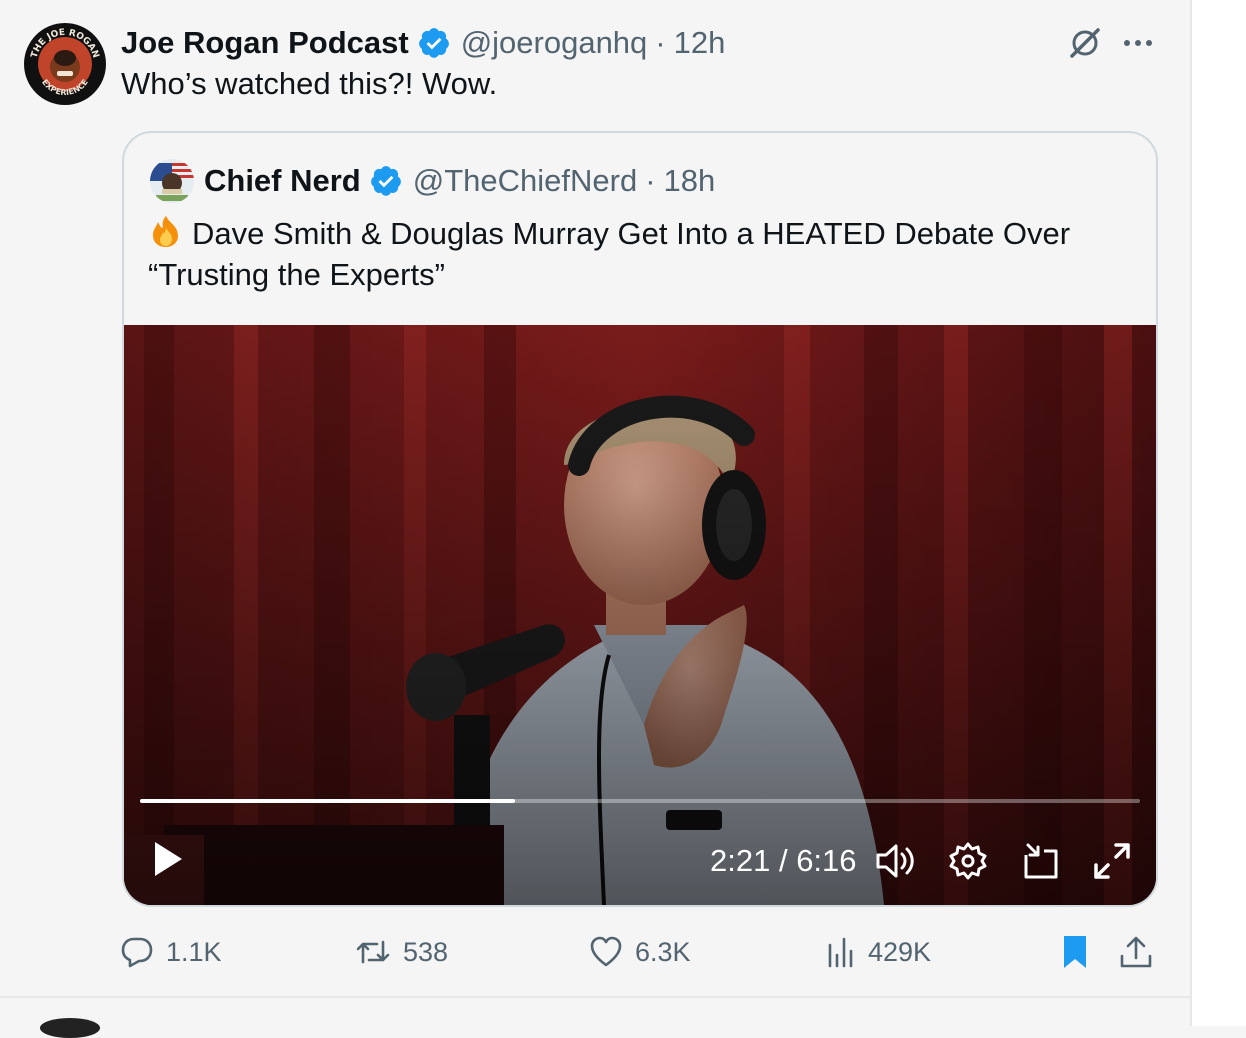 This screenshot has width=1246, height=1038. Describe the element at coordinates (327, 801) in the screenshot. I see `video-progress-fill` at that location.